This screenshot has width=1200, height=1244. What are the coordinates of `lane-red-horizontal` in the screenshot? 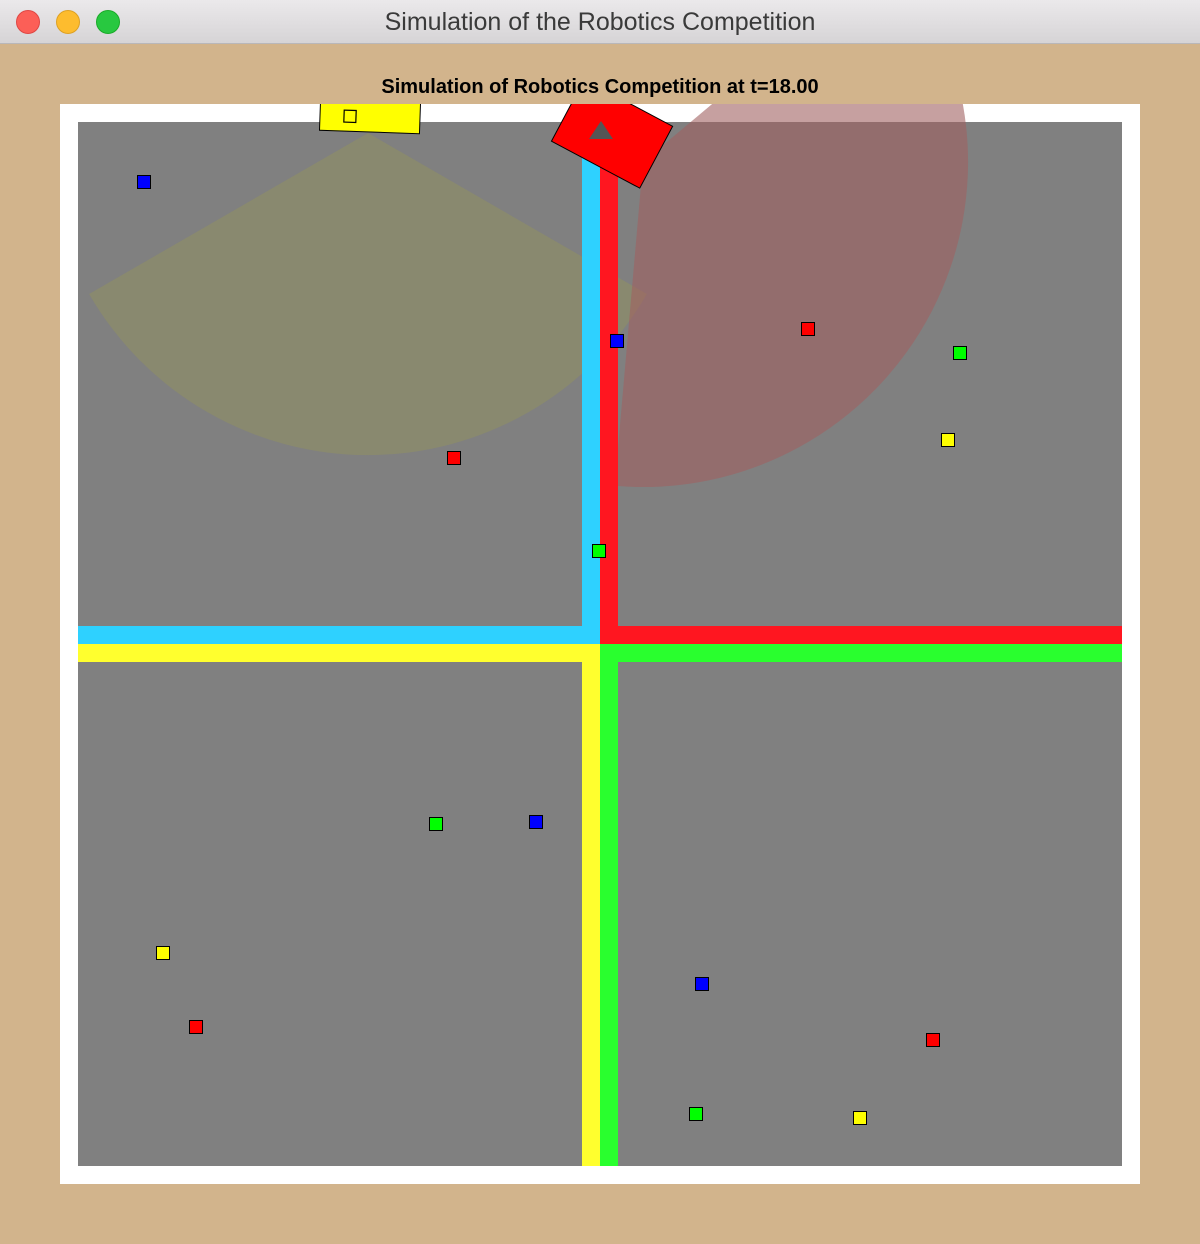 It's located at (861, 635).